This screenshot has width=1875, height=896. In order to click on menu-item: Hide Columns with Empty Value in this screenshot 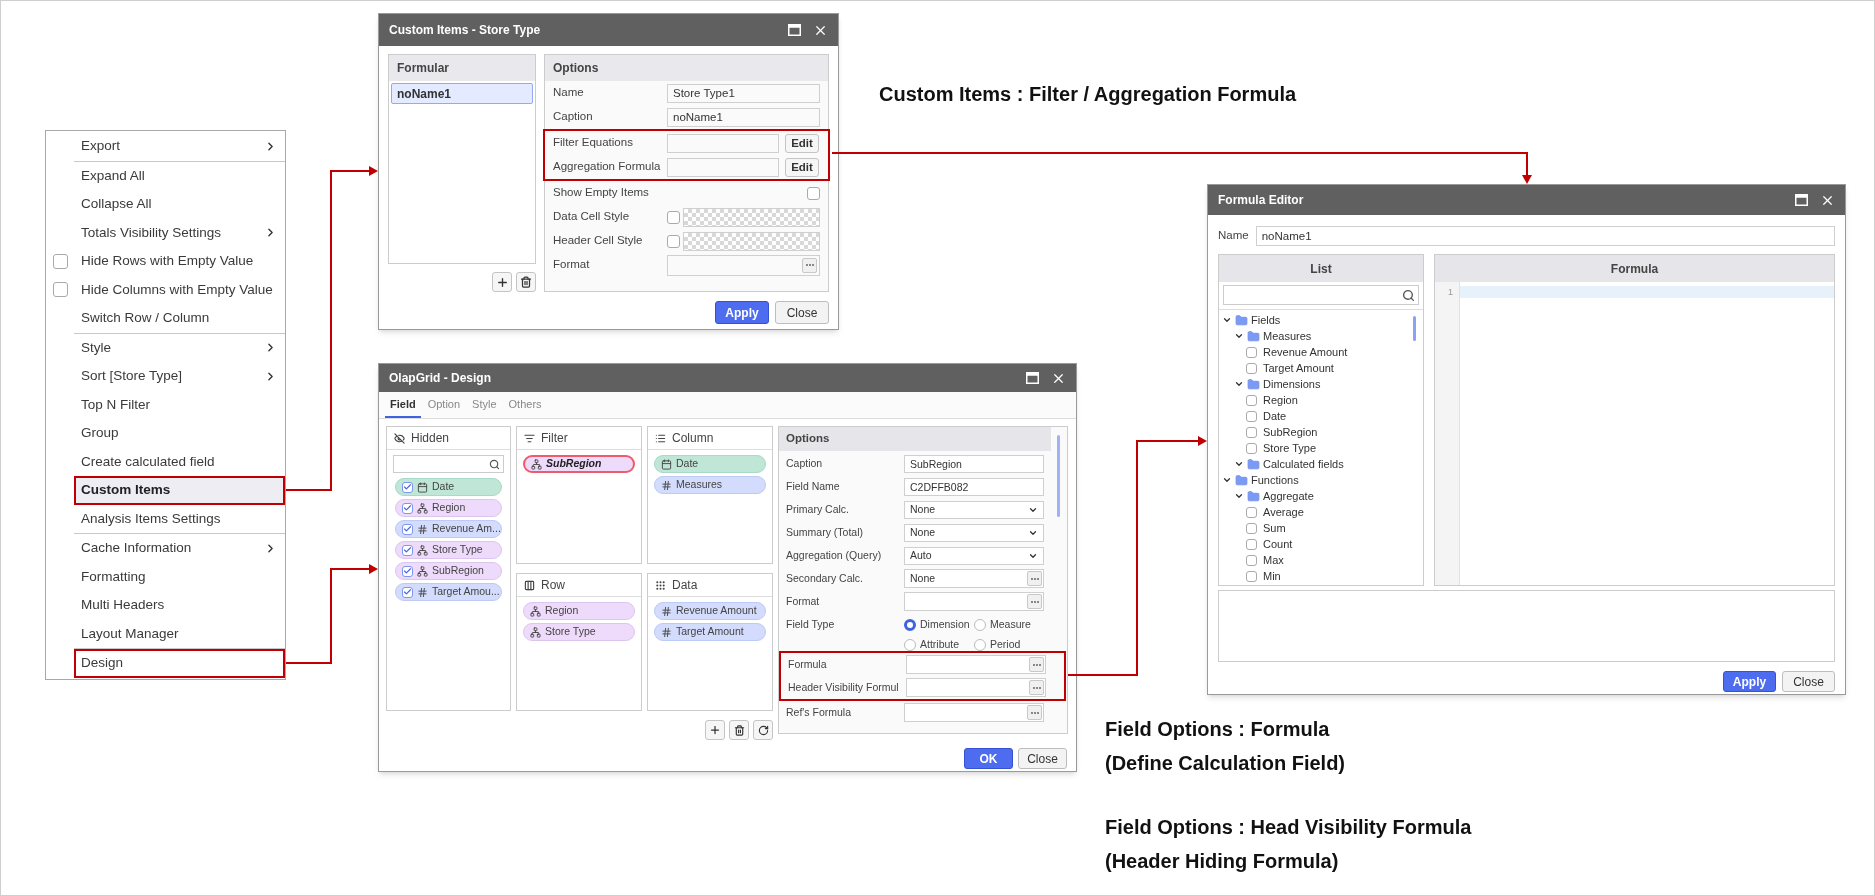, I will do `click(179, 289)`.